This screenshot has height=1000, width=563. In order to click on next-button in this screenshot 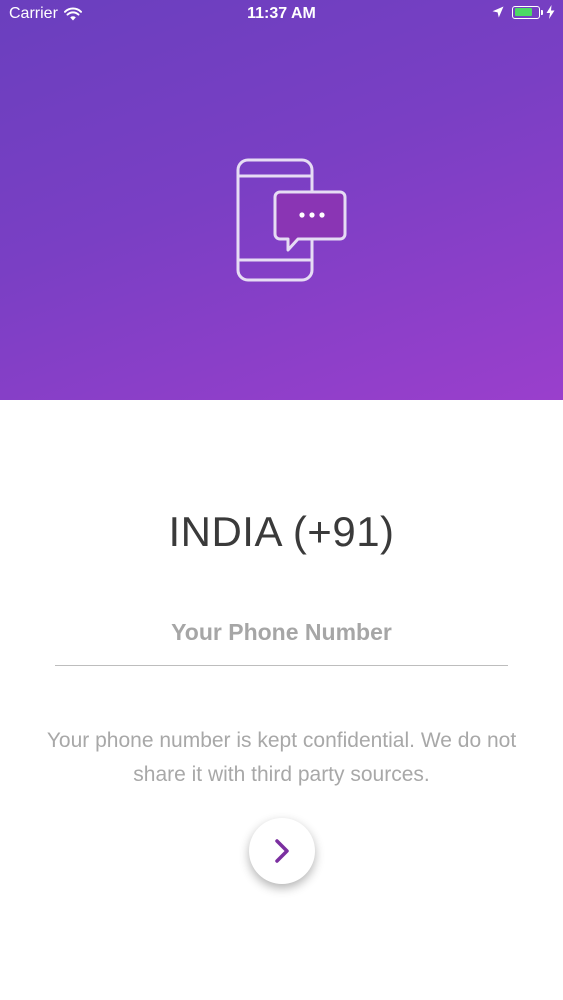, I will do `click(282, 851)`.